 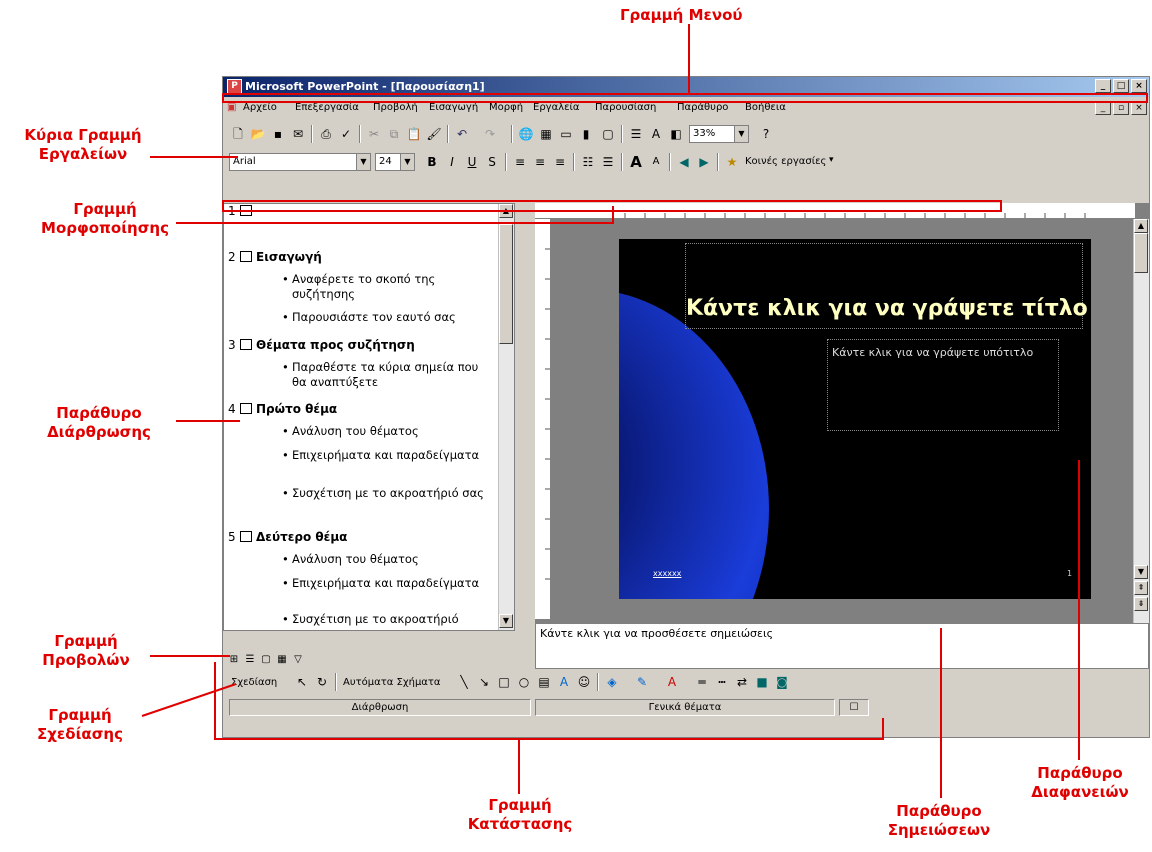 What do you see at coordinates (586, 134) in the screenshot?
I see `insert-chart-icon: ▮` at bounding box center [586, 134].